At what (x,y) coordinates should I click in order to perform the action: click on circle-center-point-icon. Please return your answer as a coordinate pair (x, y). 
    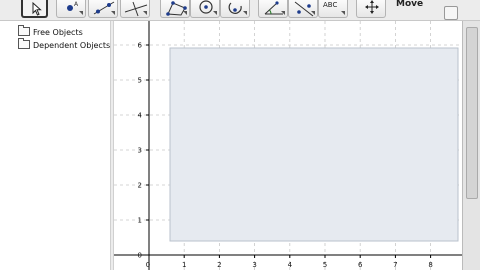
    Looking at the image, I should click on (206, 7).